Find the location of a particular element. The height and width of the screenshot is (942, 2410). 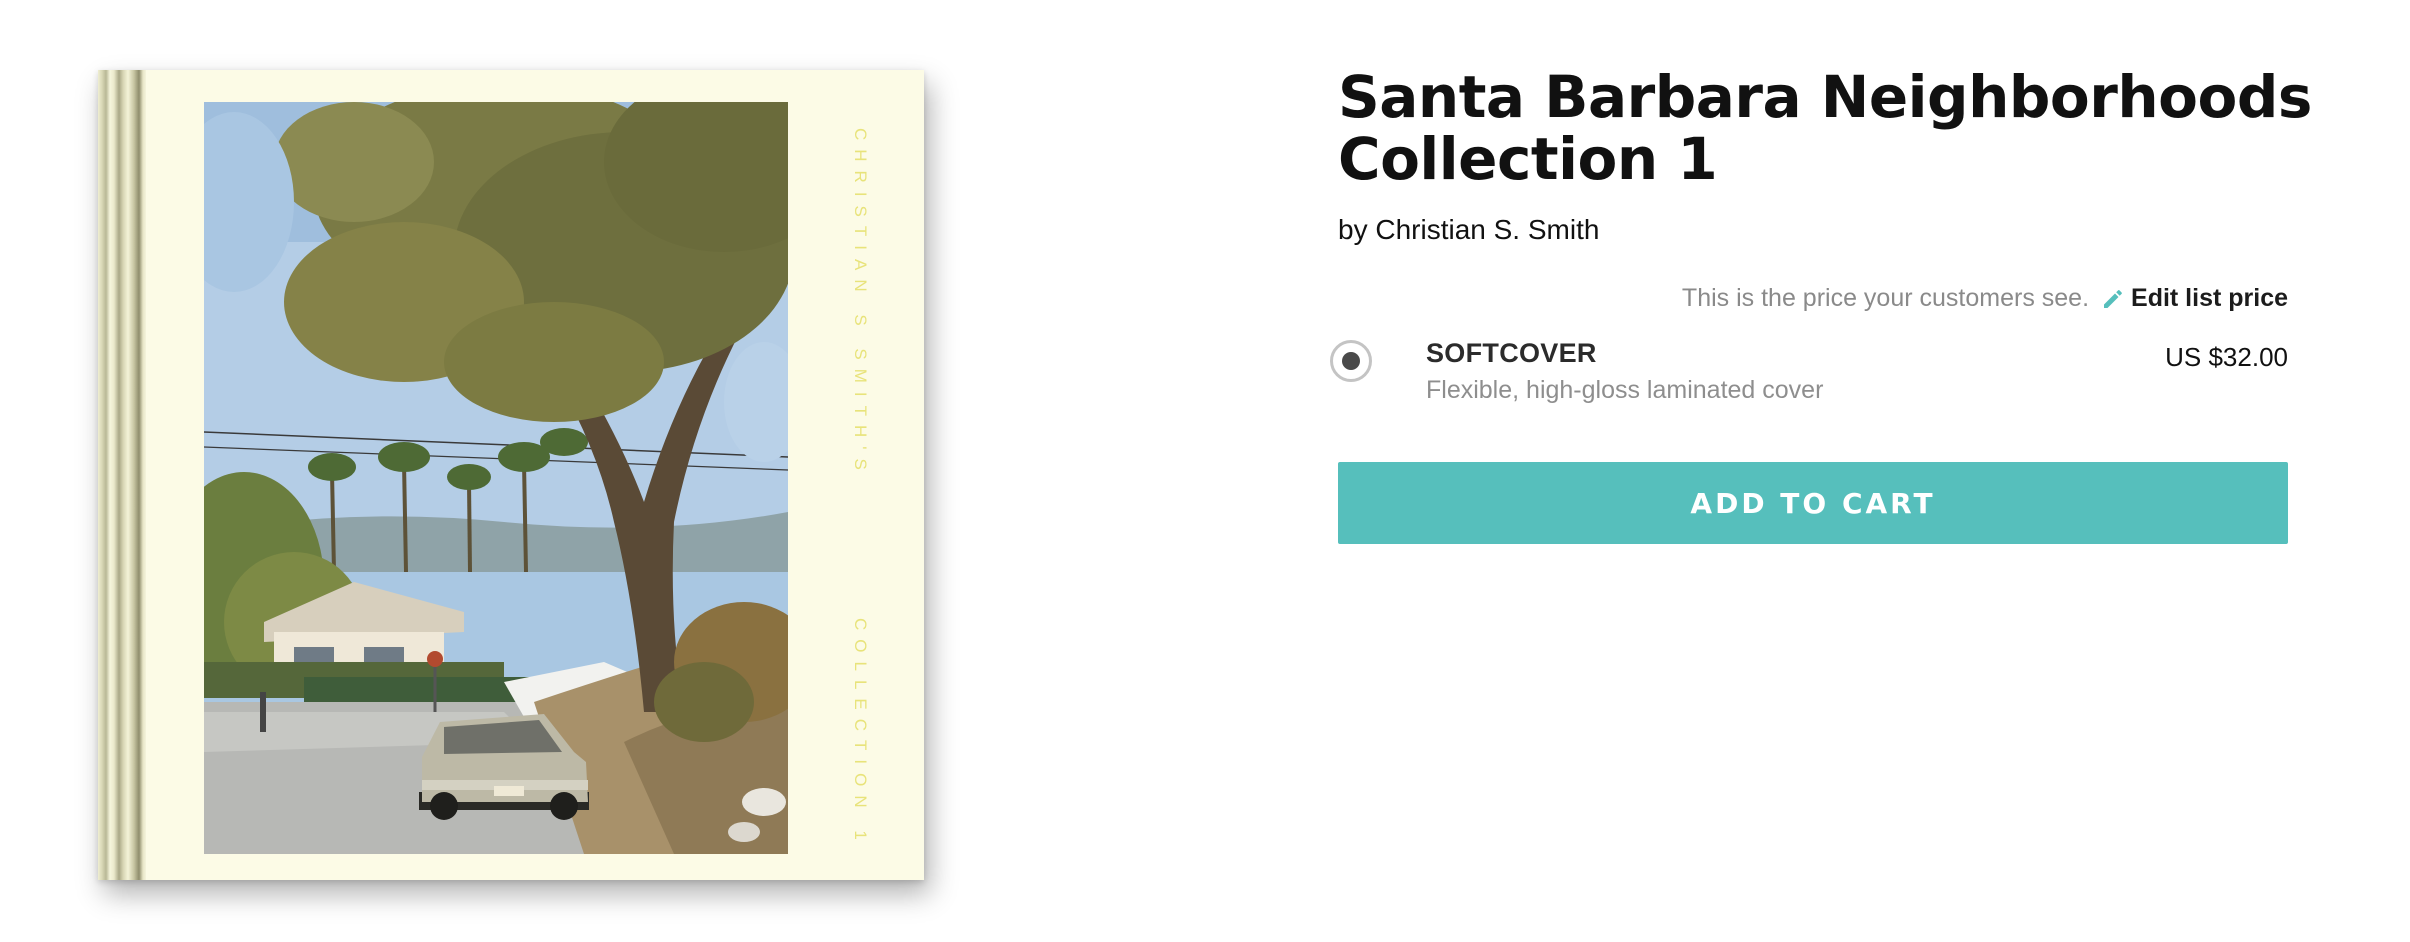

radio-selected-dot is located at coordinates (1351, 361).